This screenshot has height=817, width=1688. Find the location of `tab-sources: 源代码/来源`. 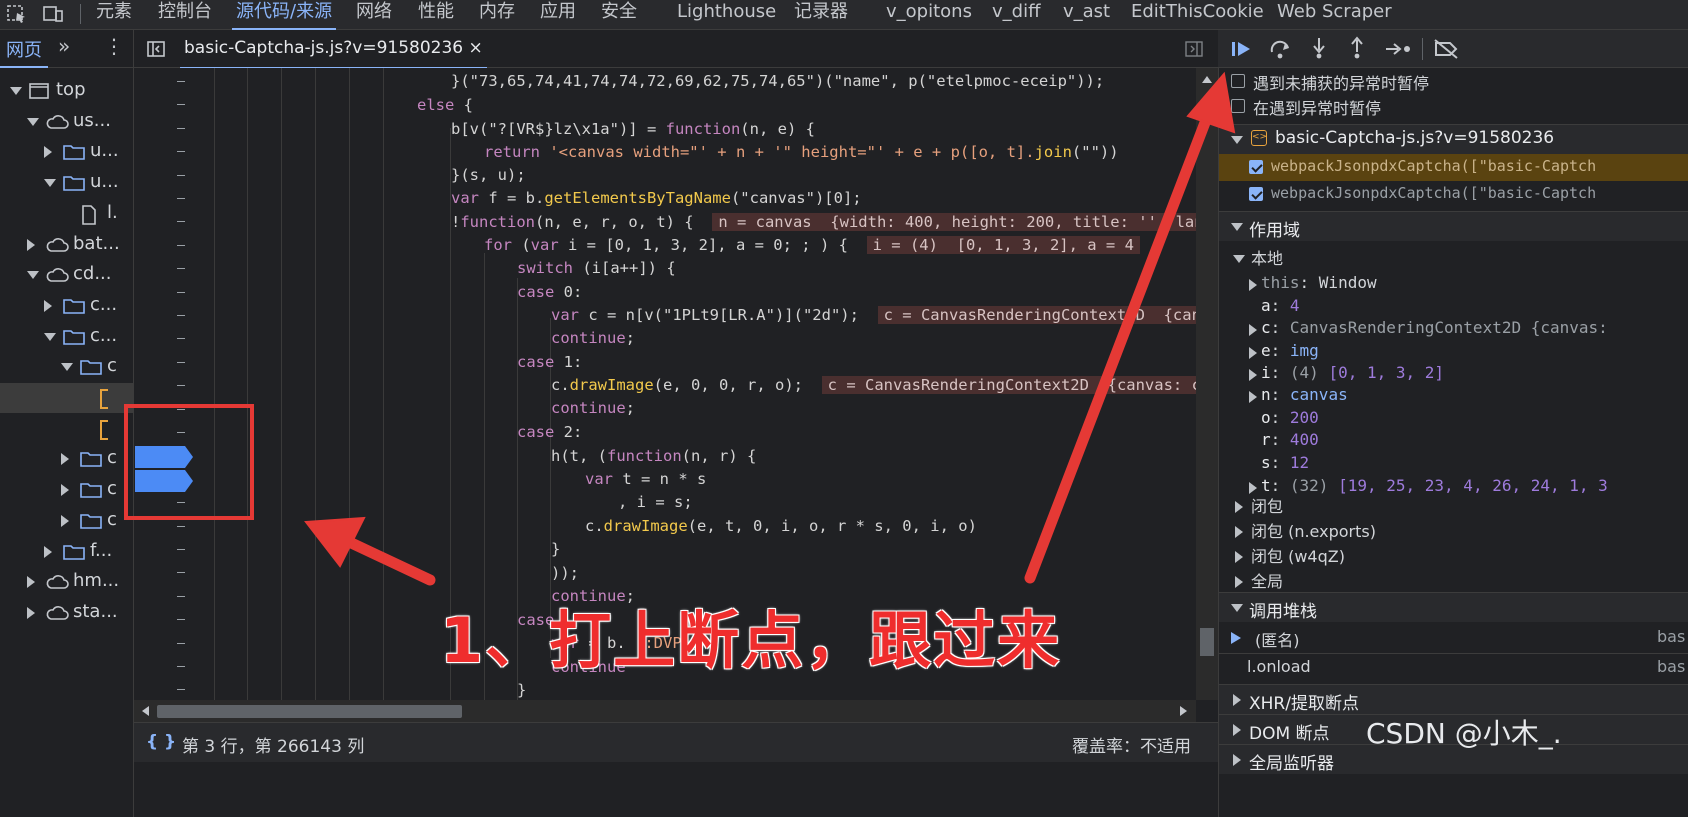

tab-sources: 源代码/来源 is located at coordinates (284, 15).